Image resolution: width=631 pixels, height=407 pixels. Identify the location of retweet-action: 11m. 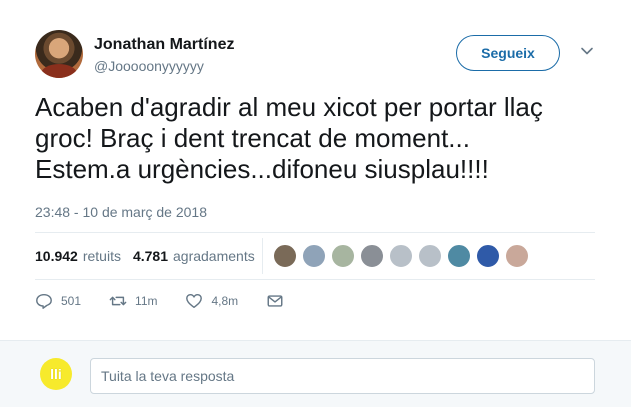
(133, 301).